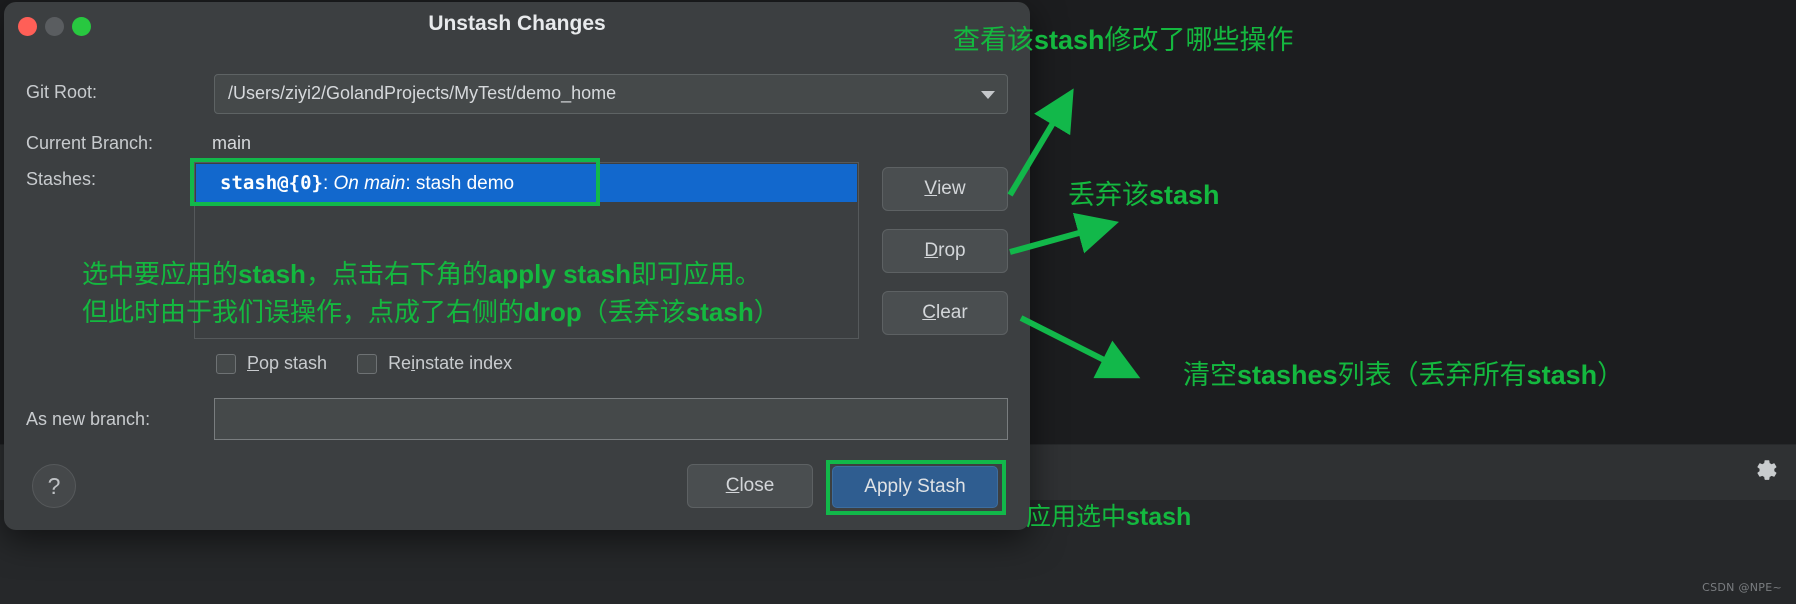  What do you see at coordinates (465, 183) in the screenshot?
I see `stash-message: stash demo` at bounding box center [465, 183].